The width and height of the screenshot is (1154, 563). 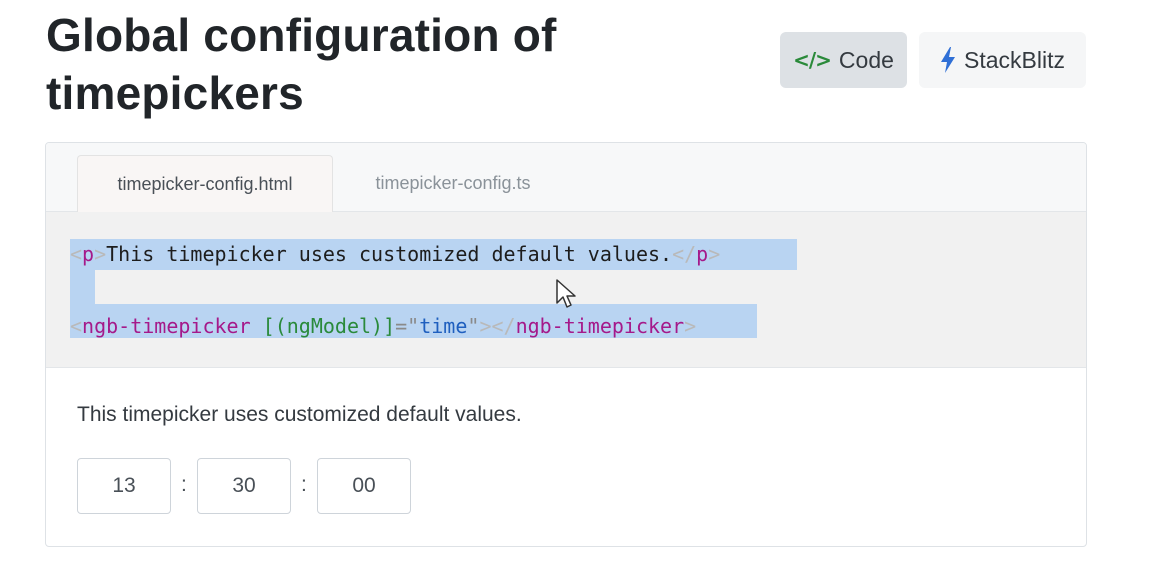 I want to click on code-button: </> Code, so click(x=843, y=60).